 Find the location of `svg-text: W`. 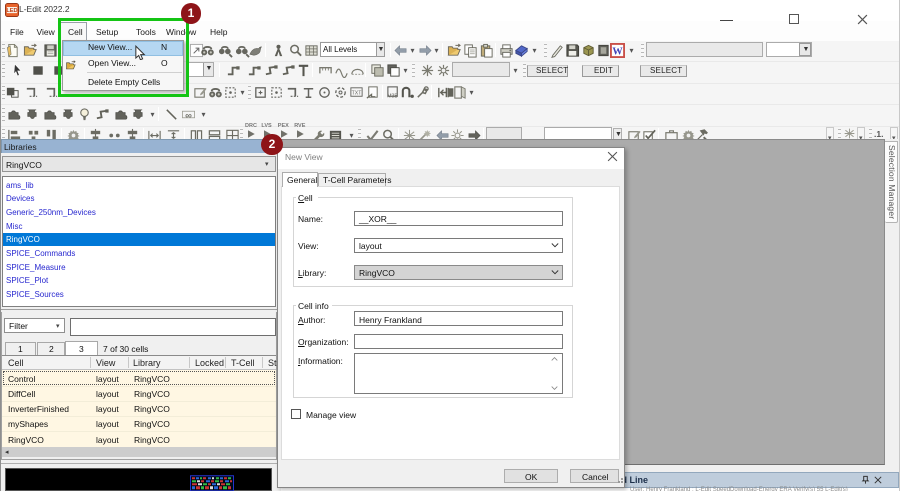

svg-text: W is located at coordinates (617, 51).